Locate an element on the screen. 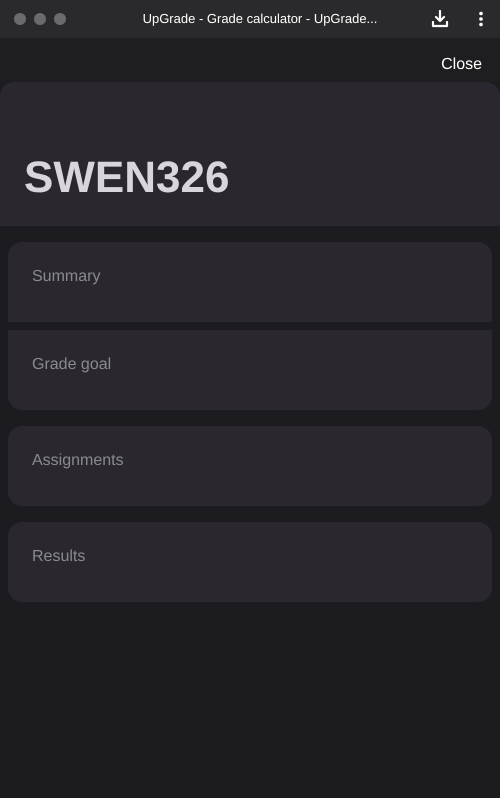 The width and height of the screenshot is (500, 798). more-icon is located at coordinates (481, 19).